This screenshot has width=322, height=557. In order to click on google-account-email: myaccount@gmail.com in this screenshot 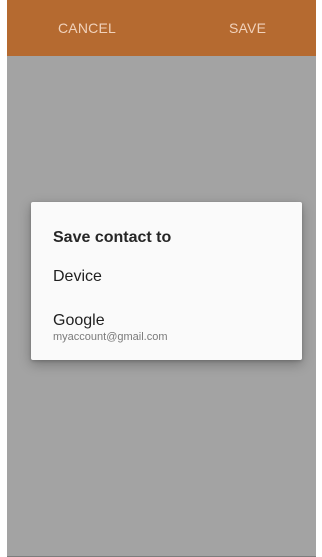, I will do `click(110, 337)`.